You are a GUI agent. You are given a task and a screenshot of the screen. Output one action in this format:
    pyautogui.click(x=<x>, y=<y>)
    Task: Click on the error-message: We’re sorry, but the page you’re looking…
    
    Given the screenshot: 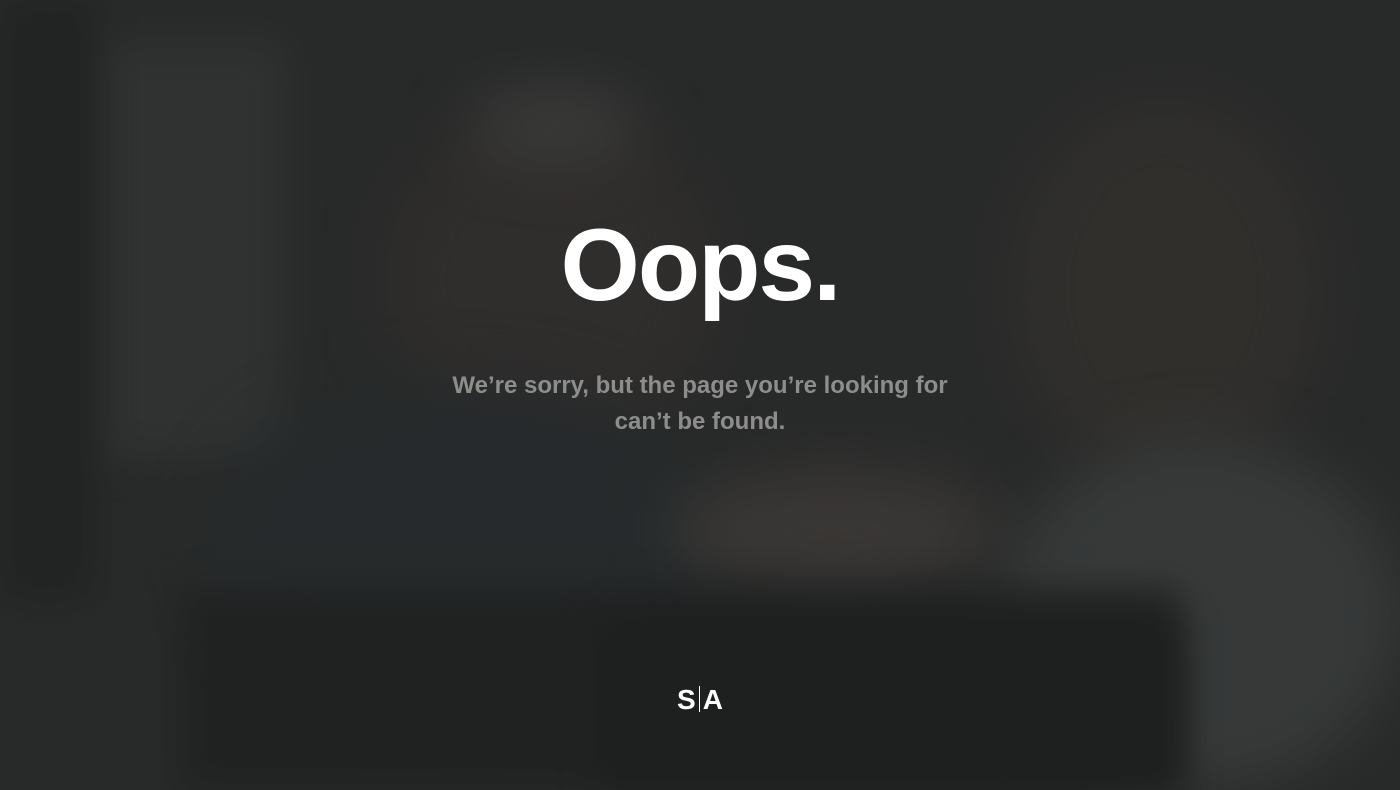 What is the action you would take?
    pyautogui.click(x=700, y=403)
    